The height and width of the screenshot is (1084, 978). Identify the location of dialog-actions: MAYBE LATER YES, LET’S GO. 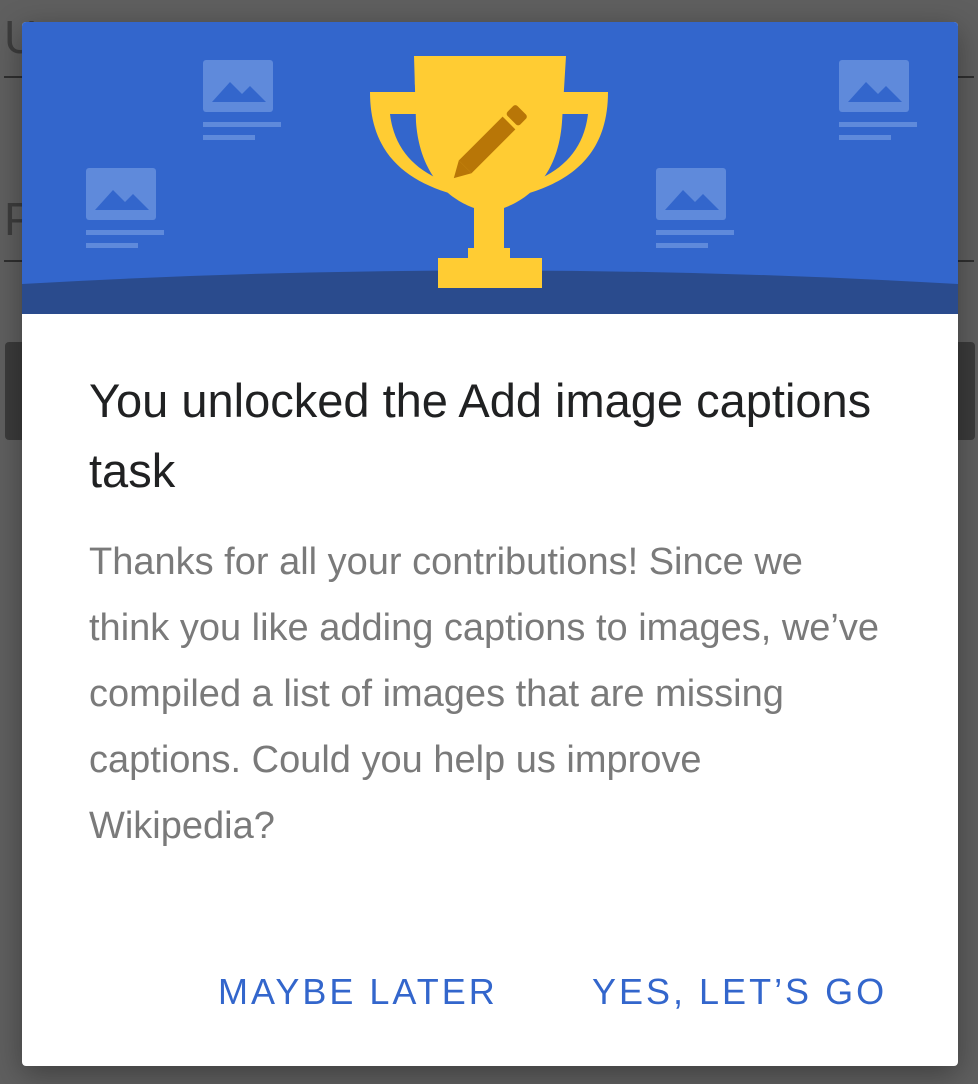
(490, 992).